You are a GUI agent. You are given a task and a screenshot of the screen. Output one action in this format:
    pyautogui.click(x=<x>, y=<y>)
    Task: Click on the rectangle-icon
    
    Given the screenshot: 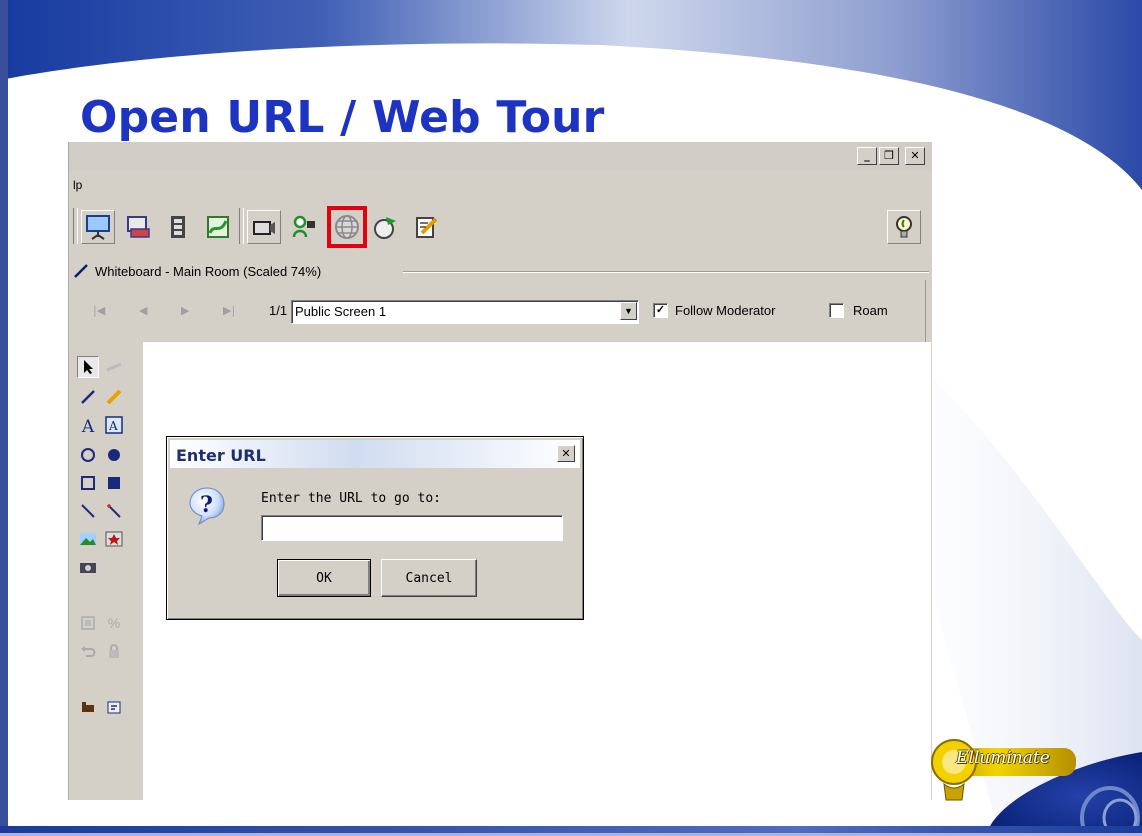 What is the action you would take?
    pyautogui.click(x=88, y=483)
    